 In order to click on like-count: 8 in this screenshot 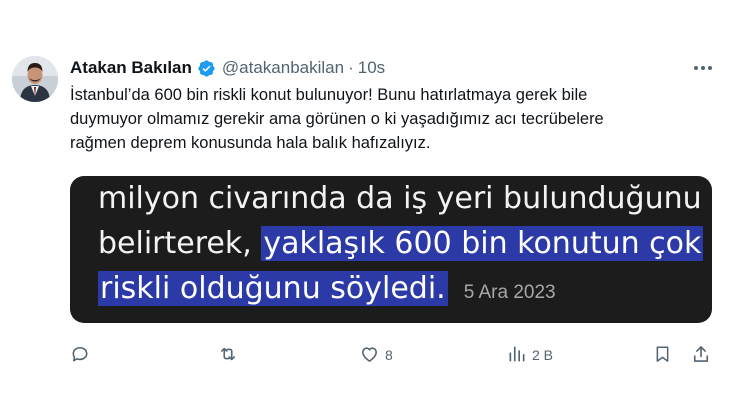, I will do `click(389, 355)`.